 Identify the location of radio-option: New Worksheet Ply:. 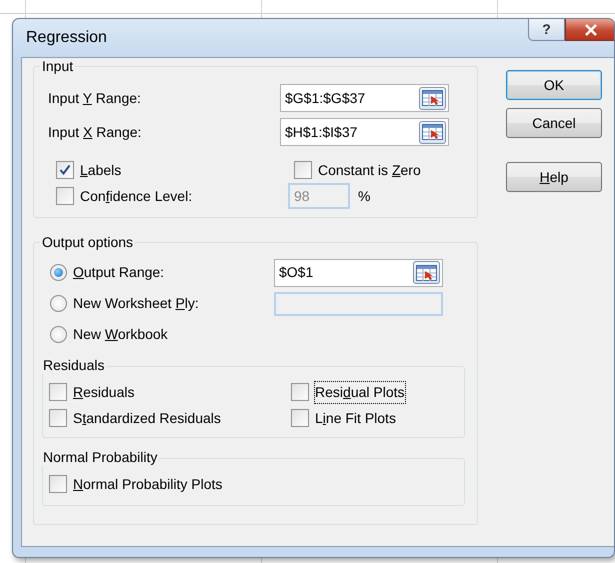
(158, 303).